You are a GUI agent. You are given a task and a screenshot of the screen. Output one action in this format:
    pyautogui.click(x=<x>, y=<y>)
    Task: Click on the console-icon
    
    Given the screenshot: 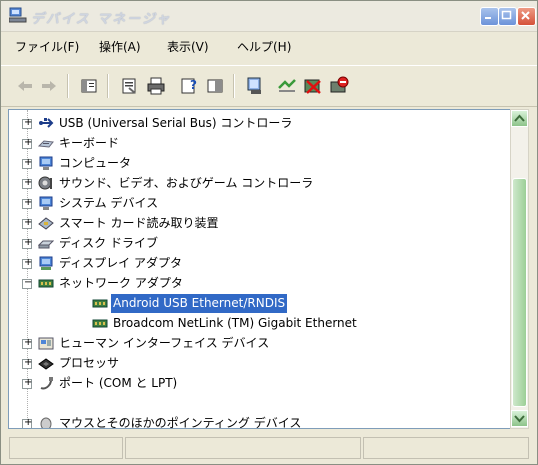 What is the action you would take?
    pyautogui.click(x=215, y=86)
    